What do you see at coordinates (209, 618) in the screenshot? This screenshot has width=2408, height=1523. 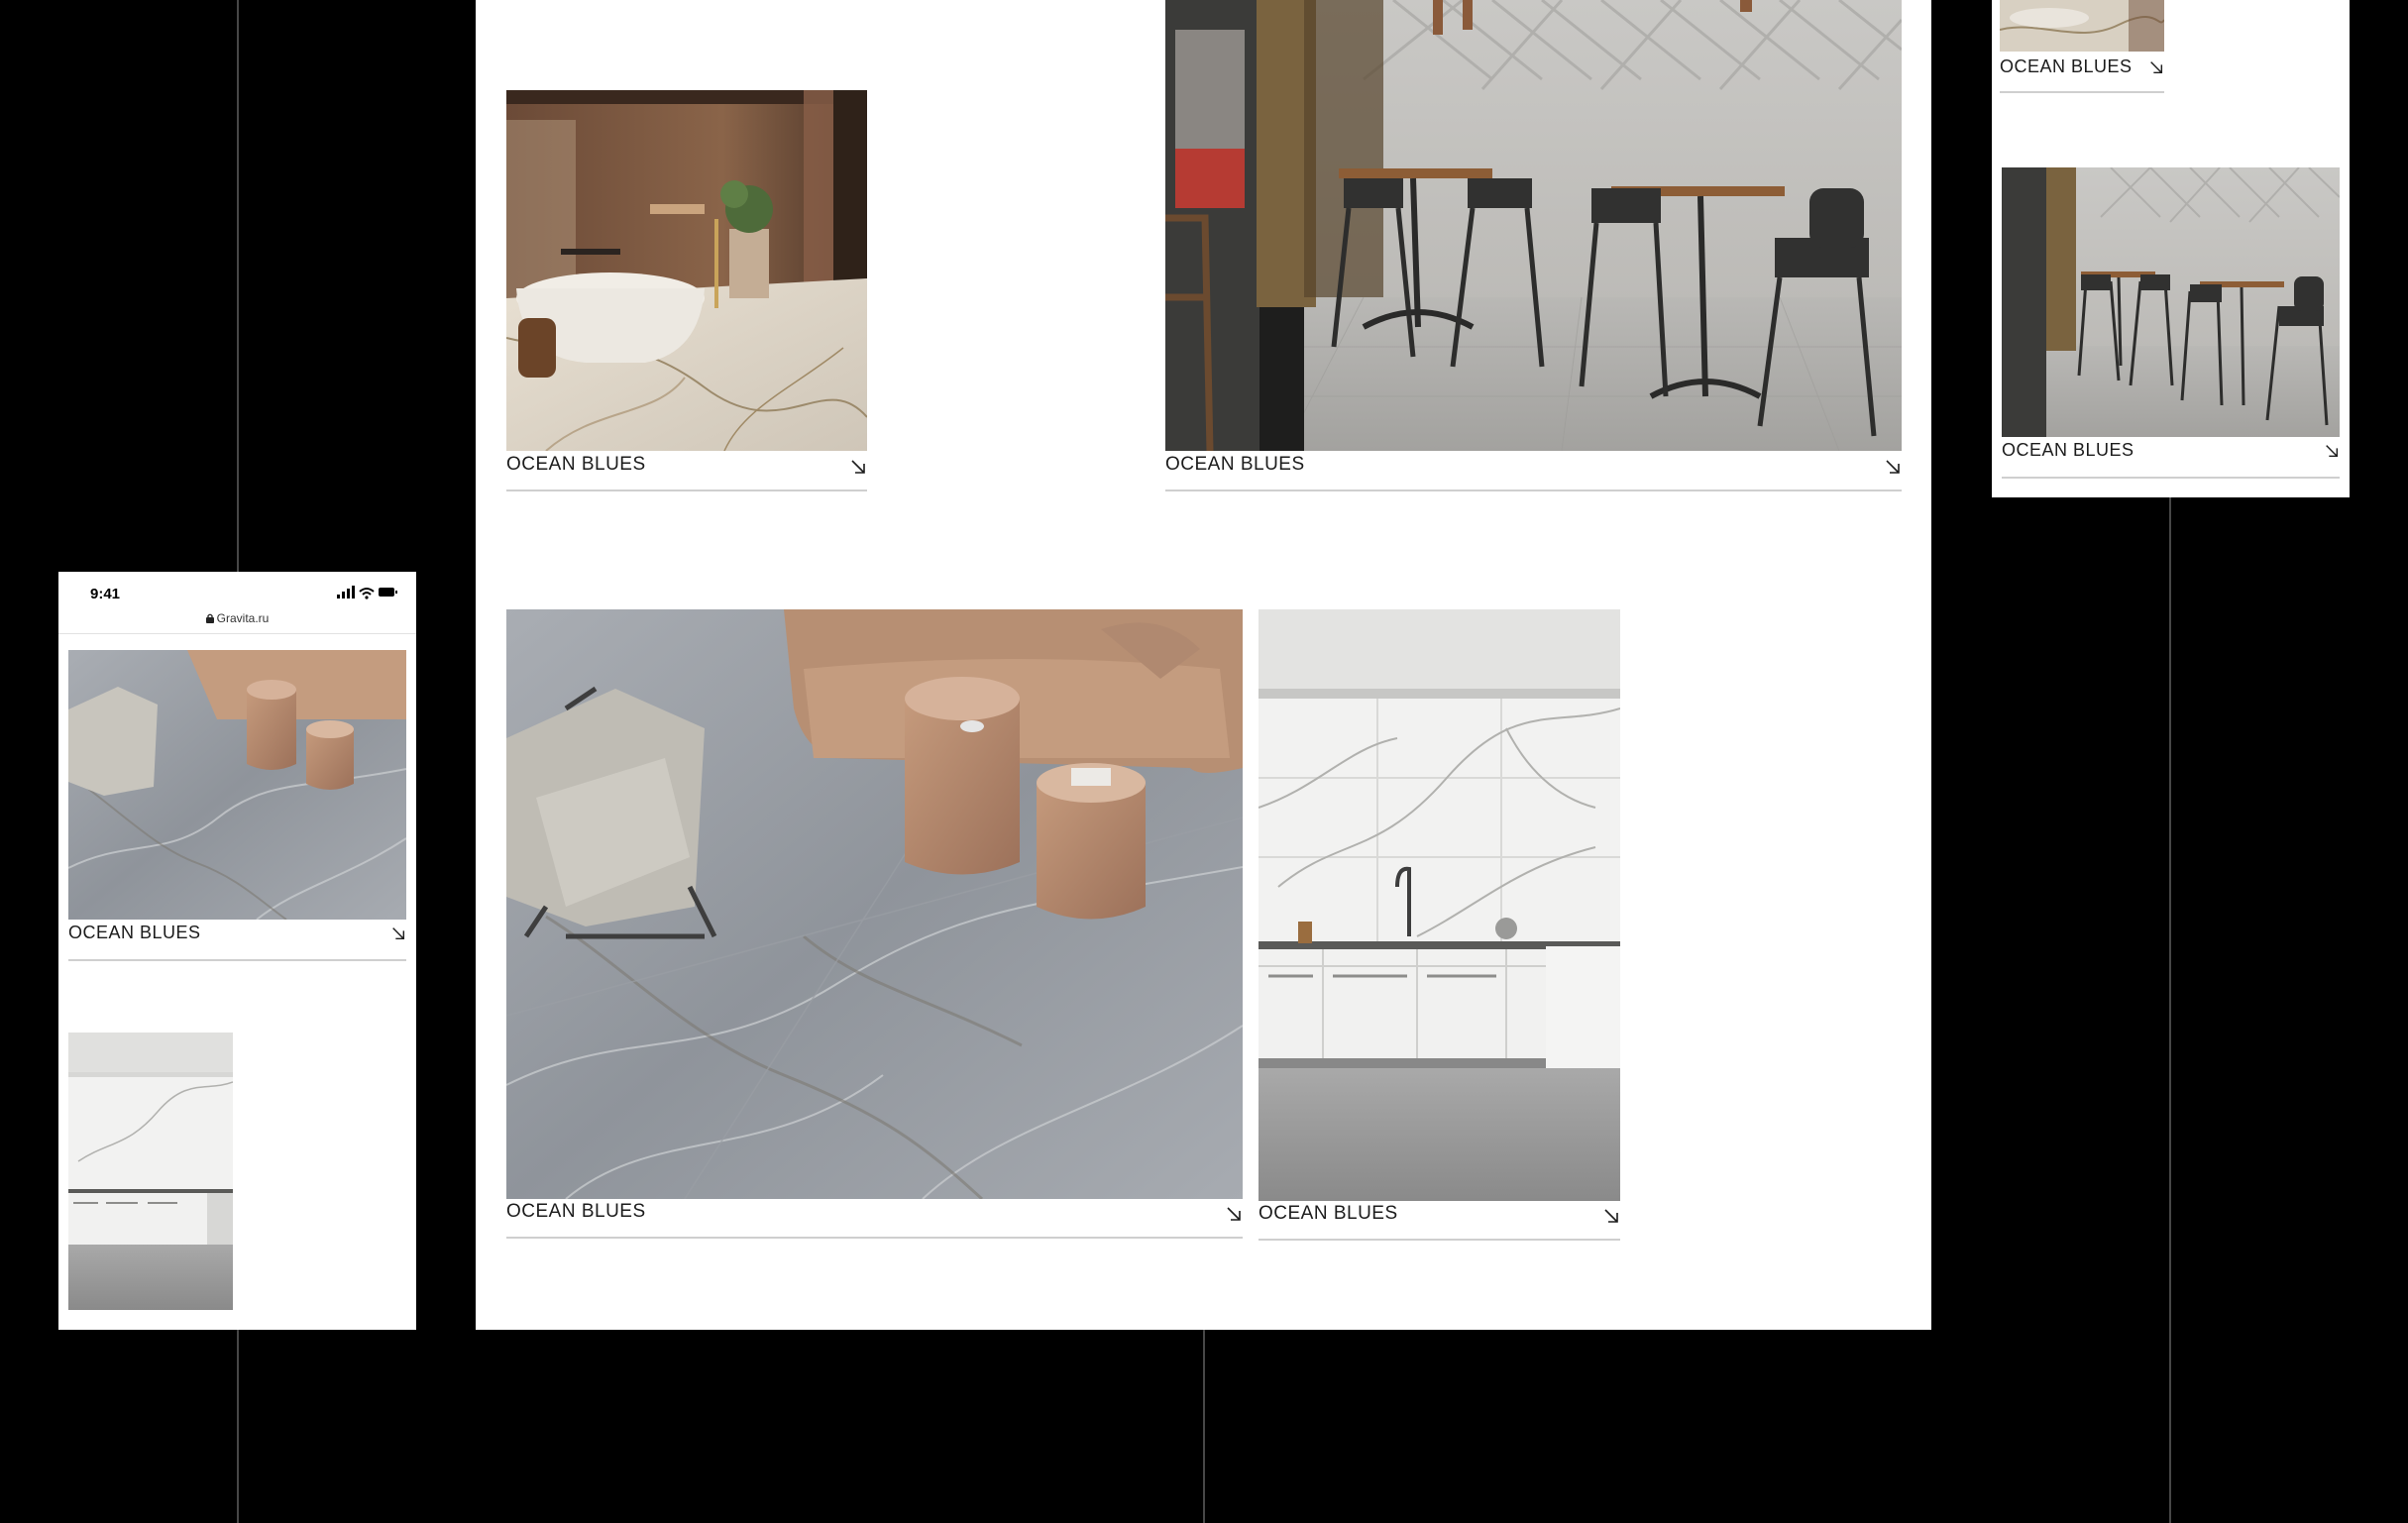 I see `lock-icon` at bounding box center [209, 618].